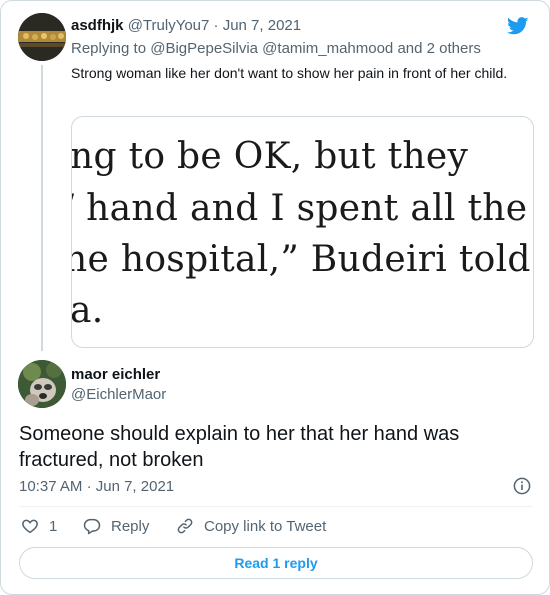 The height and width of the screenshot is (595, 550). I want to click on like-count: 1, so click(53, 526).